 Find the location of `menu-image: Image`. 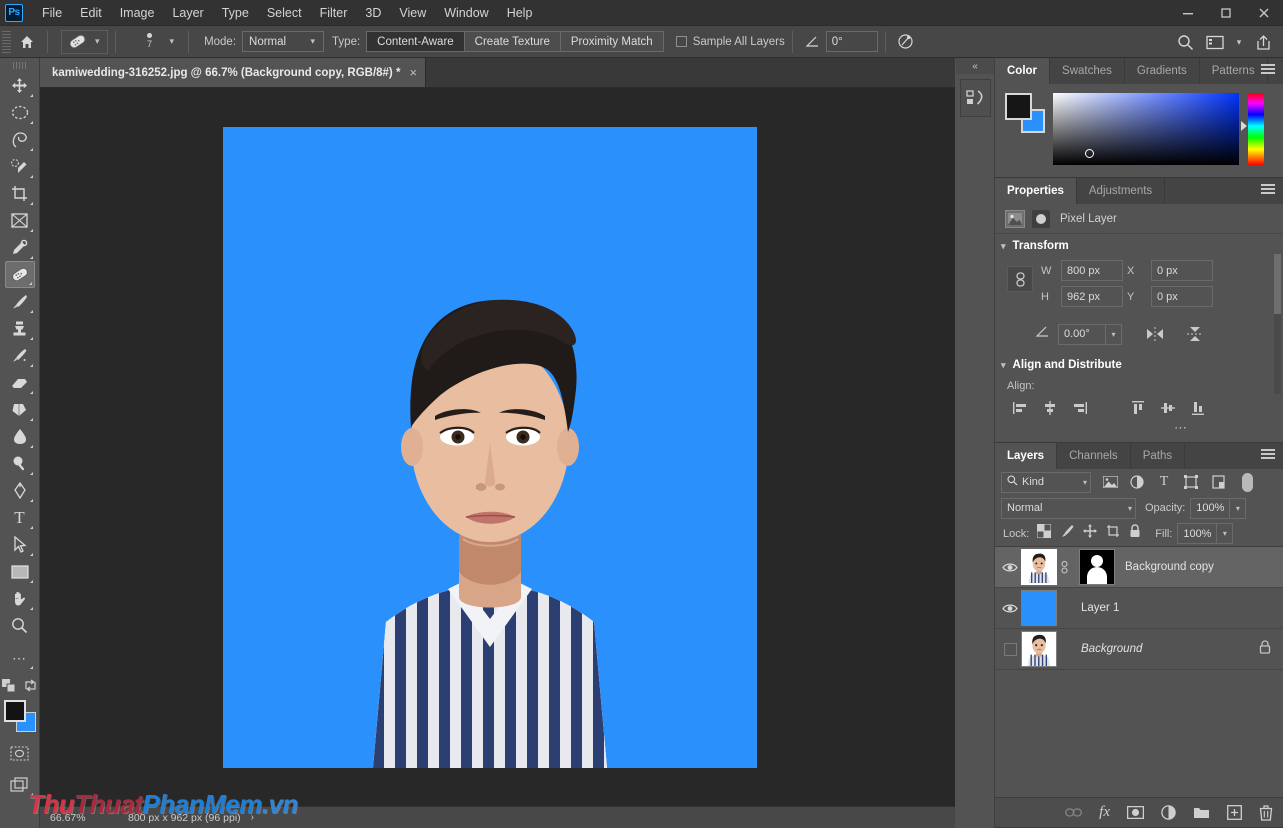

menu-image: Image is located at coordinates (137, 13).